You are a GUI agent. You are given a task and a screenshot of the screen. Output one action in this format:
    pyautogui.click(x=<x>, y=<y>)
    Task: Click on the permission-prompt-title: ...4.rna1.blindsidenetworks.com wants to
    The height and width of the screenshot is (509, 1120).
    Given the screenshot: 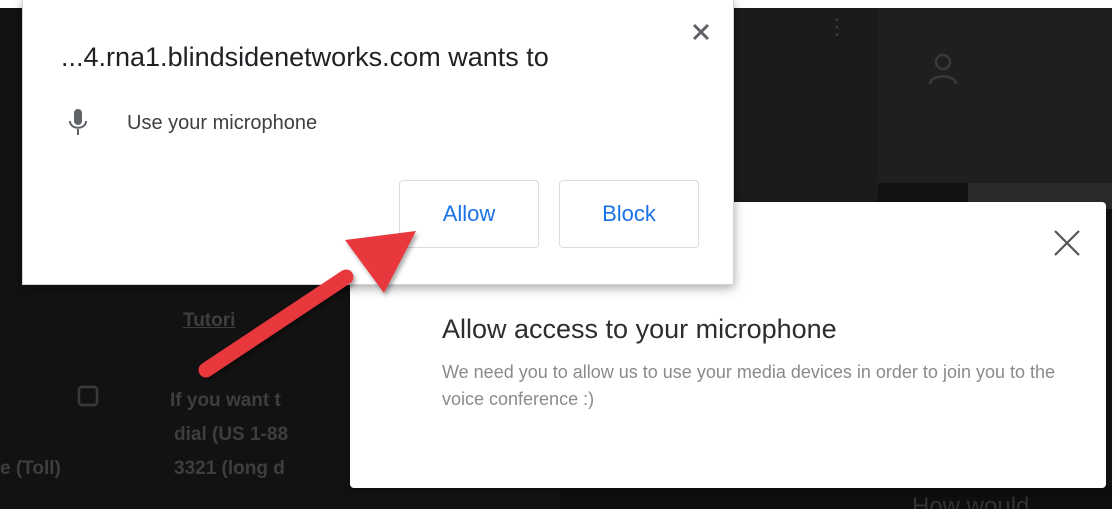 What is the action you would take?
    pyautogui.click(x=305, y=57)
    